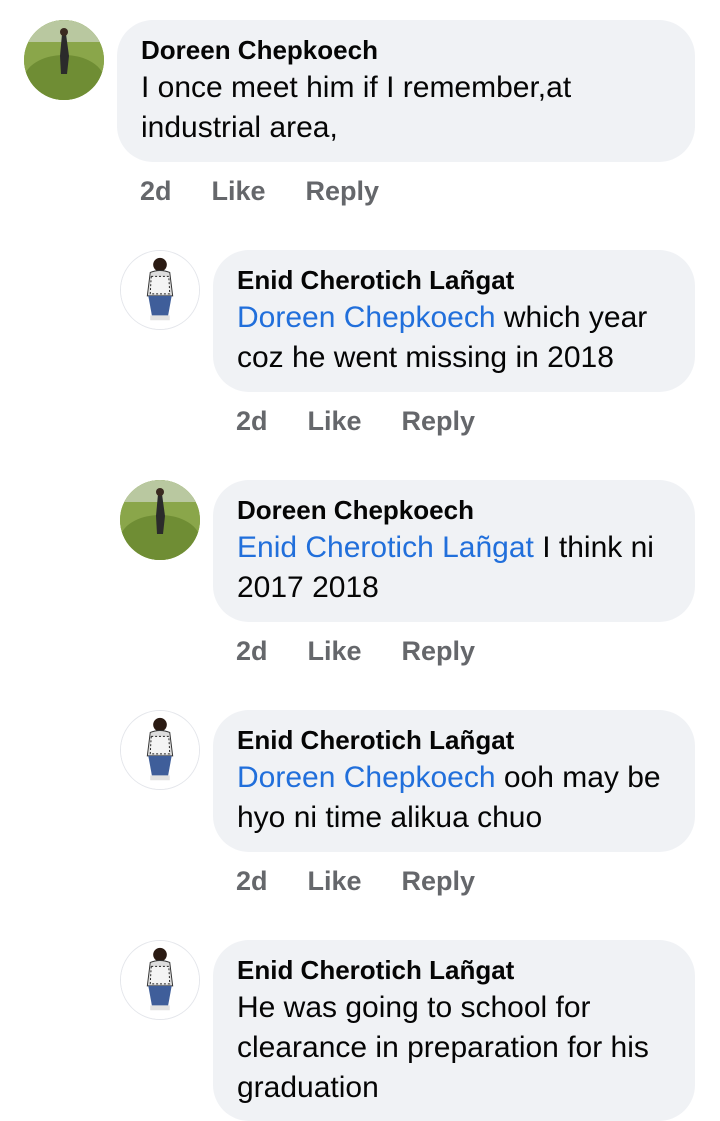 This screenshot has width=720, height=1121. Describe the element at coordinates (385, 547) in the screenshot. I see `mention-link: Enid Cherotich Lañgat` at that location.